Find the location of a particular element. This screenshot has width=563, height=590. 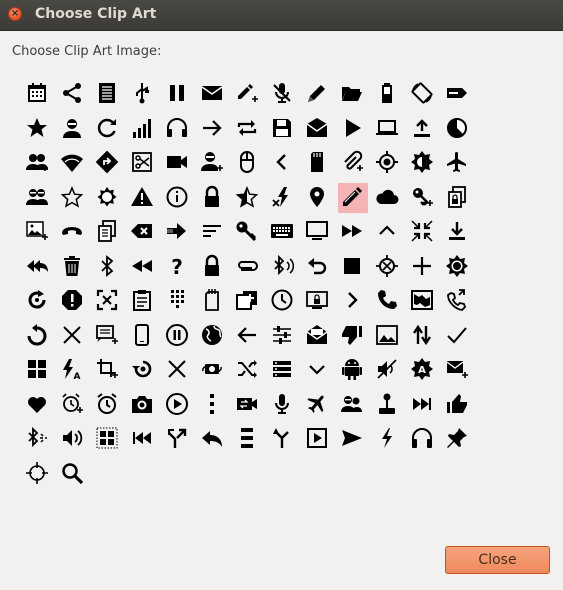

close-button: Close is located at coordinates (497, 560).